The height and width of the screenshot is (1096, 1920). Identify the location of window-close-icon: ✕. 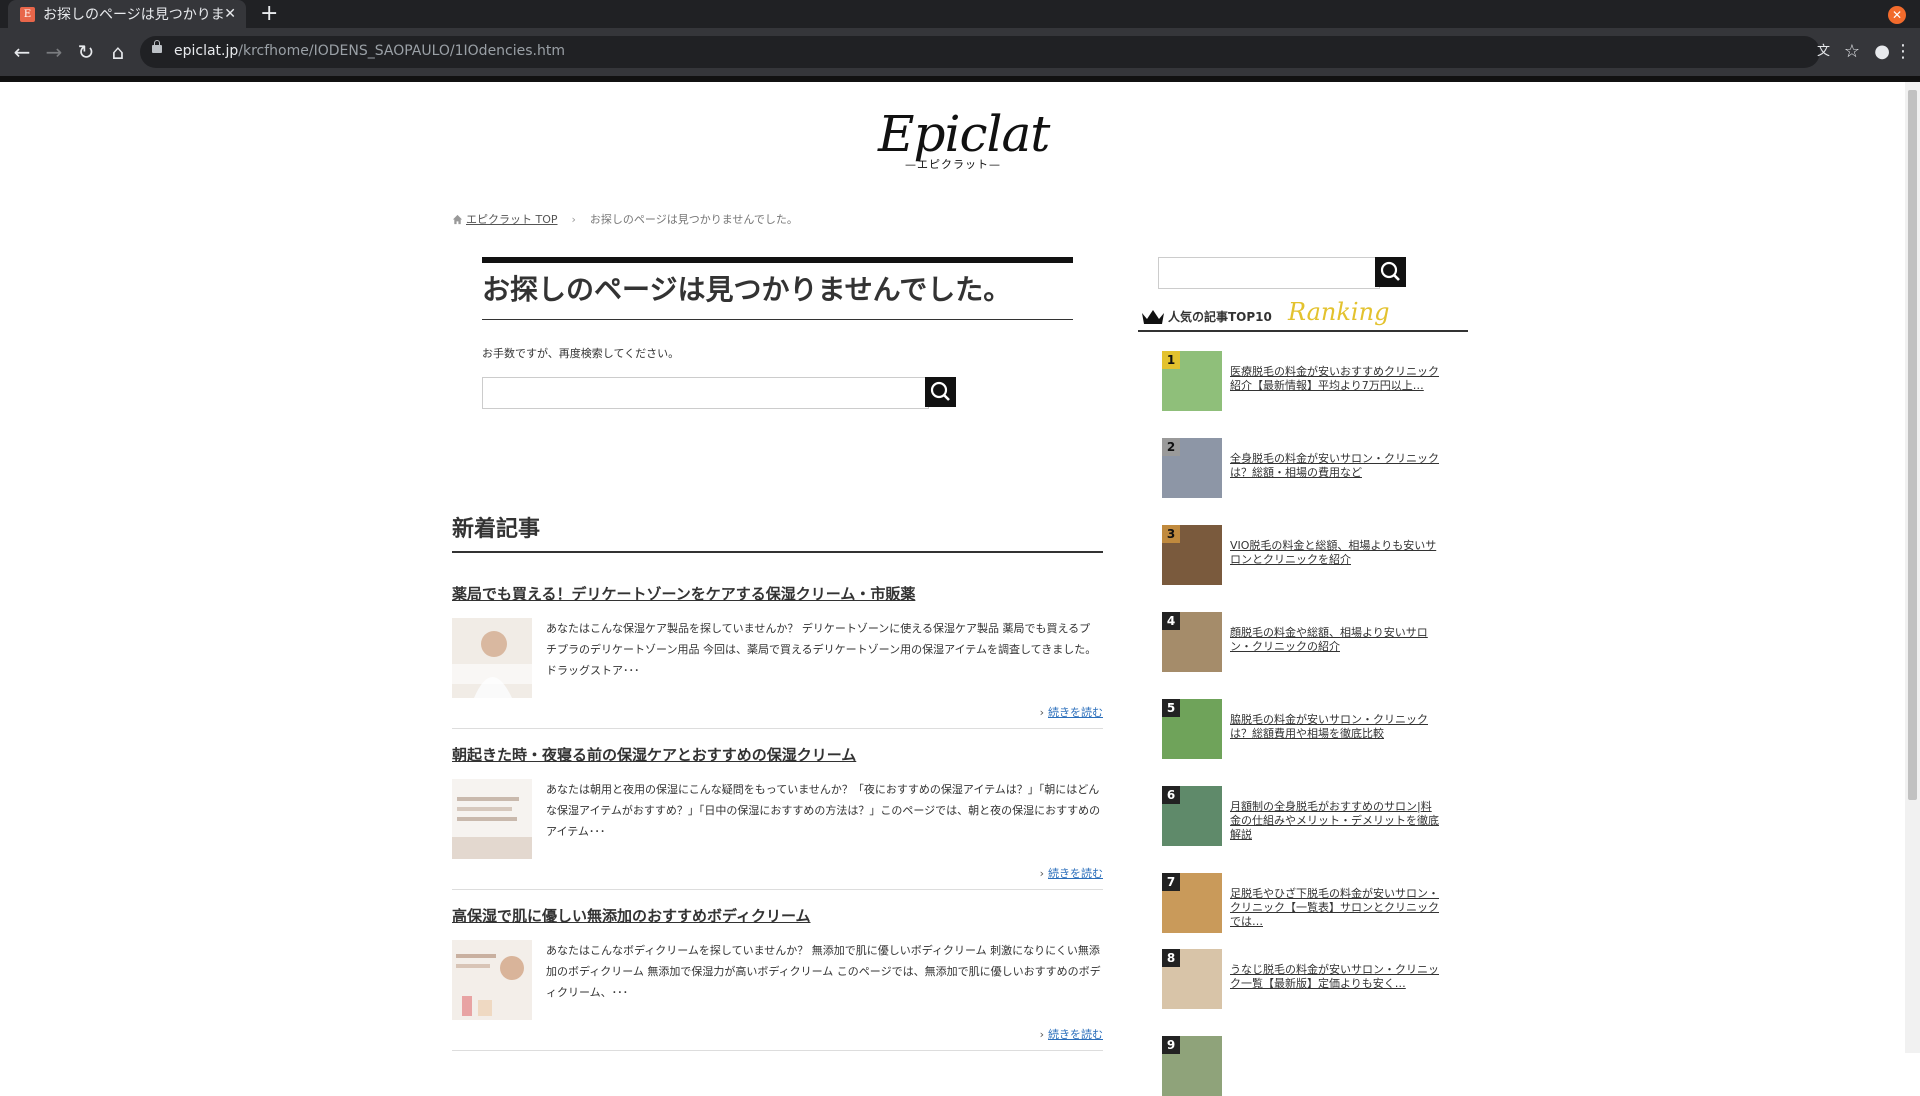
(1897, 15).